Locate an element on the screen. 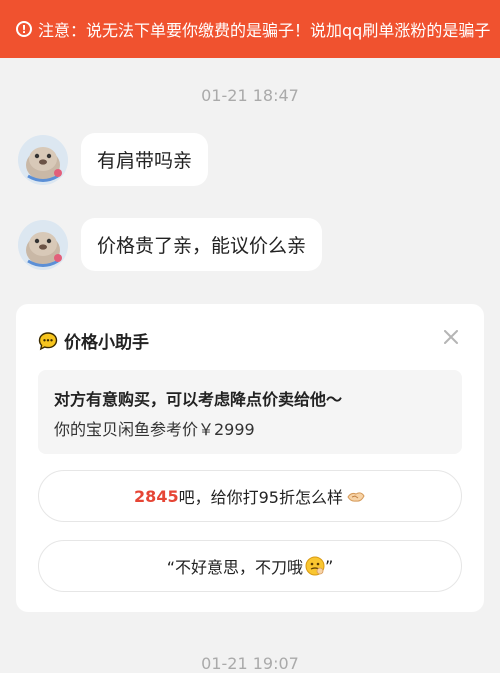 Image resolution: width=500 pixels, height=673 pixels. card-header: 价格小助手 is located at coordinates (93, 340).